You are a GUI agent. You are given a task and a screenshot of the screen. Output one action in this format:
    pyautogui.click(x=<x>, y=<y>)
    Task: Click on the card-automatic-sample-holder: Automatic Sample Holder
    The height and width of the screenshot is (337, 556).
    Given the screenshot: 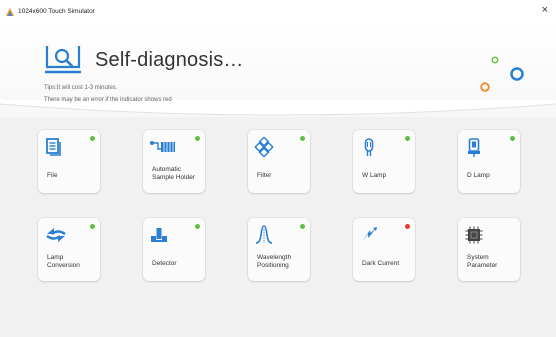 What is the action you would take?
    pyautogui.click(x=174, y=161)
    